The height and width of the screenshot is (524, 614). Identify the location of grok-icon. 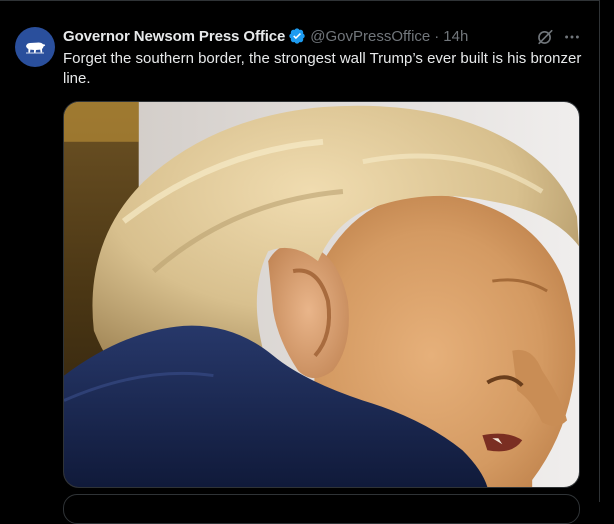
(545, 37).